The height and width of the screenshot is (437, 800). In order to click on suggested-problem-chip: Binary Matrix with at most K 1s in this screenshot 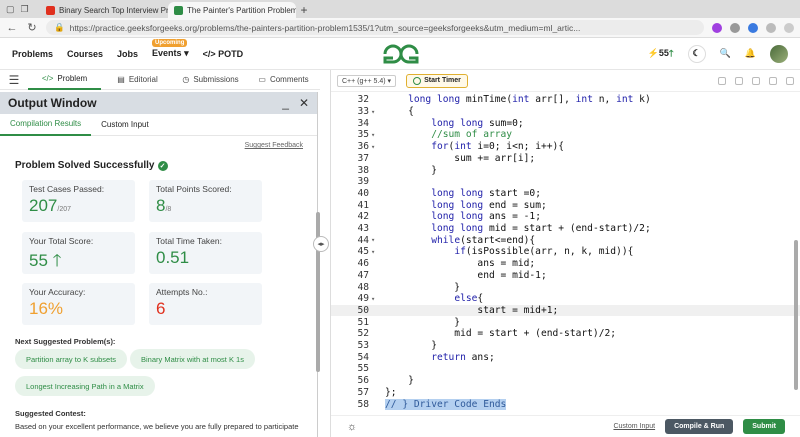, I will do `click(192, 359)`.